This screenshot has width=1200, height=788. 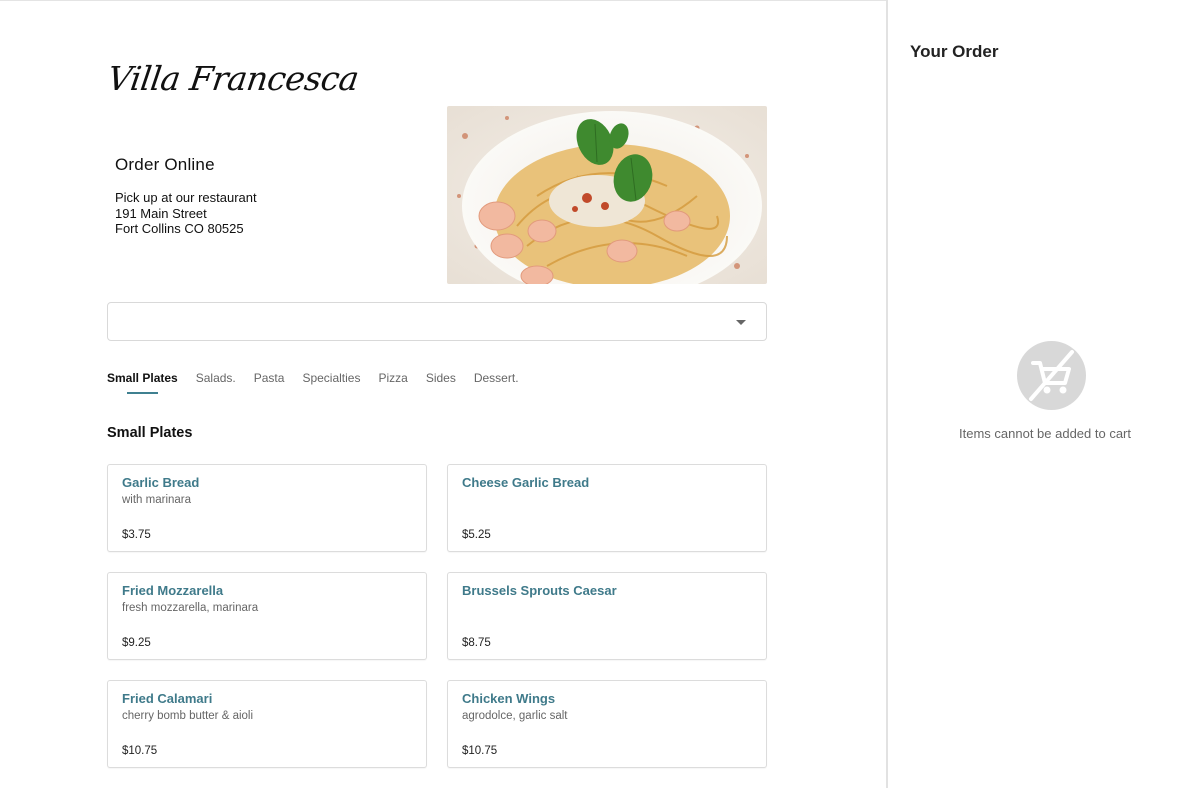 What do you see at coordinates (441, 378) in the screenshot?
I see `tab-sides: Sides` at bounding box center [441, 378].